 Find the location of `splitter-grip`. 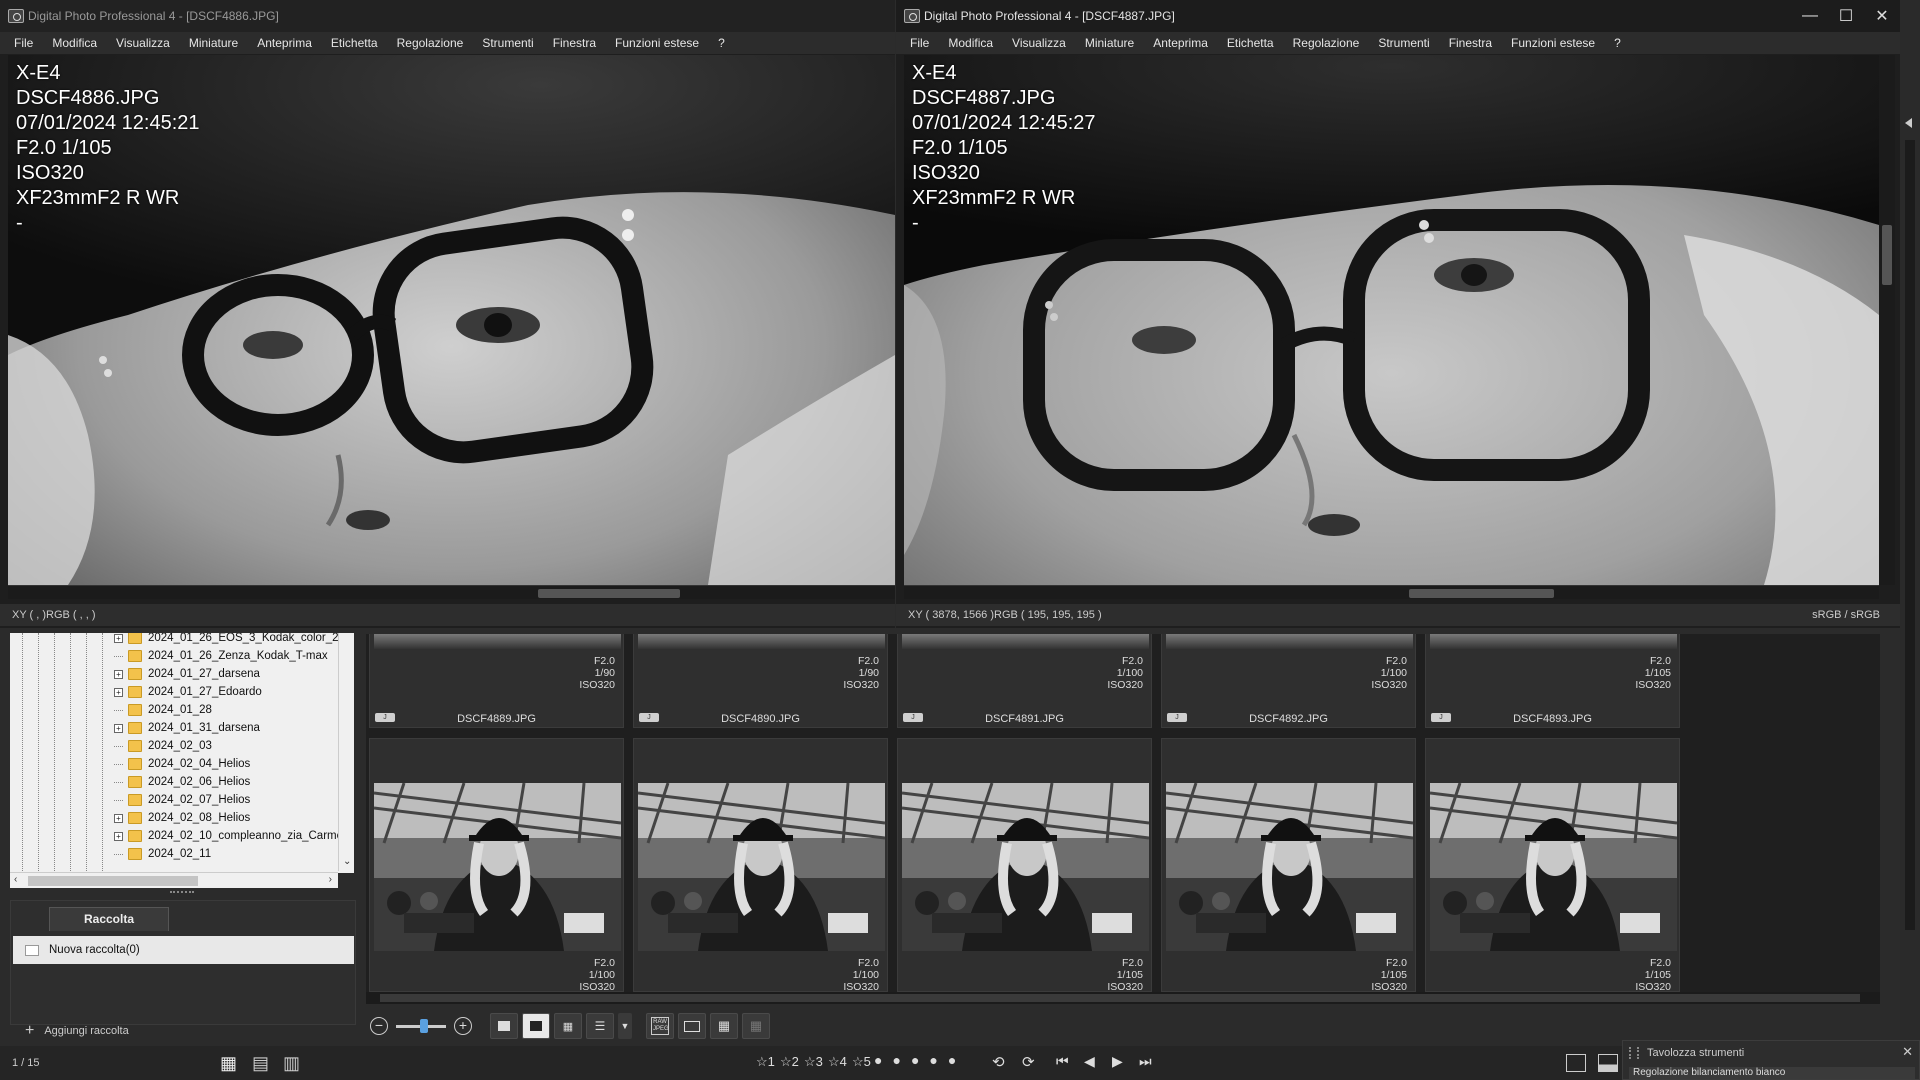

splitter-grip is located at coordinates (182, 893).